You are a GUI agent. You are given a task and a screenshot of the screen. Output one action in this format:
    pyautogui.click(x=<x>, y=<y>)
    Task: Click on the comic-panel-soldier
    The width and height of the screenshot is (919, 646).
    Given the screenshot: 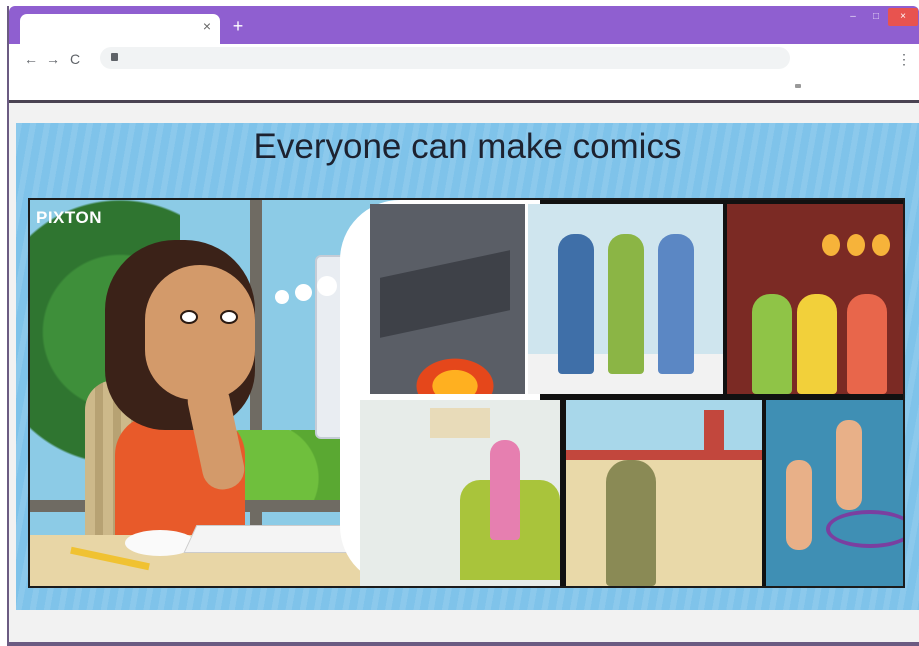 What is the action you would take?
    pyautogui.click(x=664, y=493)
    